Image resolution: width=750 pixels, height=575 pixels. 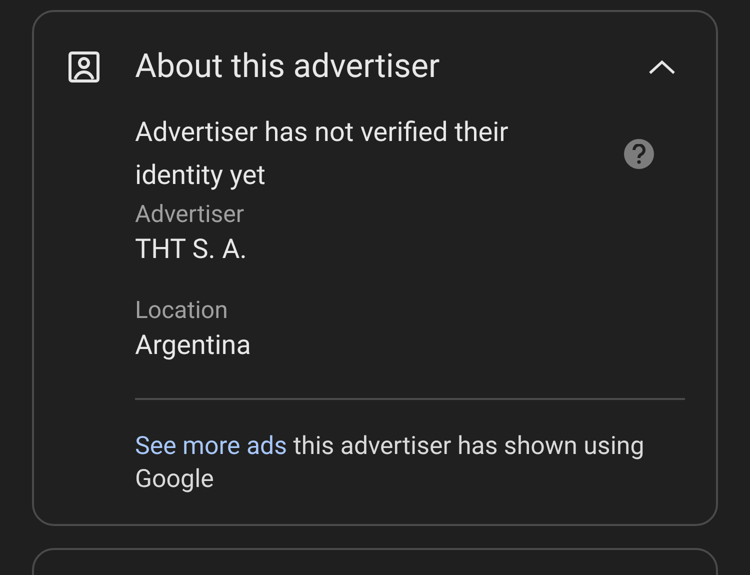 What do you see at coordinates (287, 67) in the screenshot?
I see `section-title: About this advertiser` at bounding box center [287, 67].